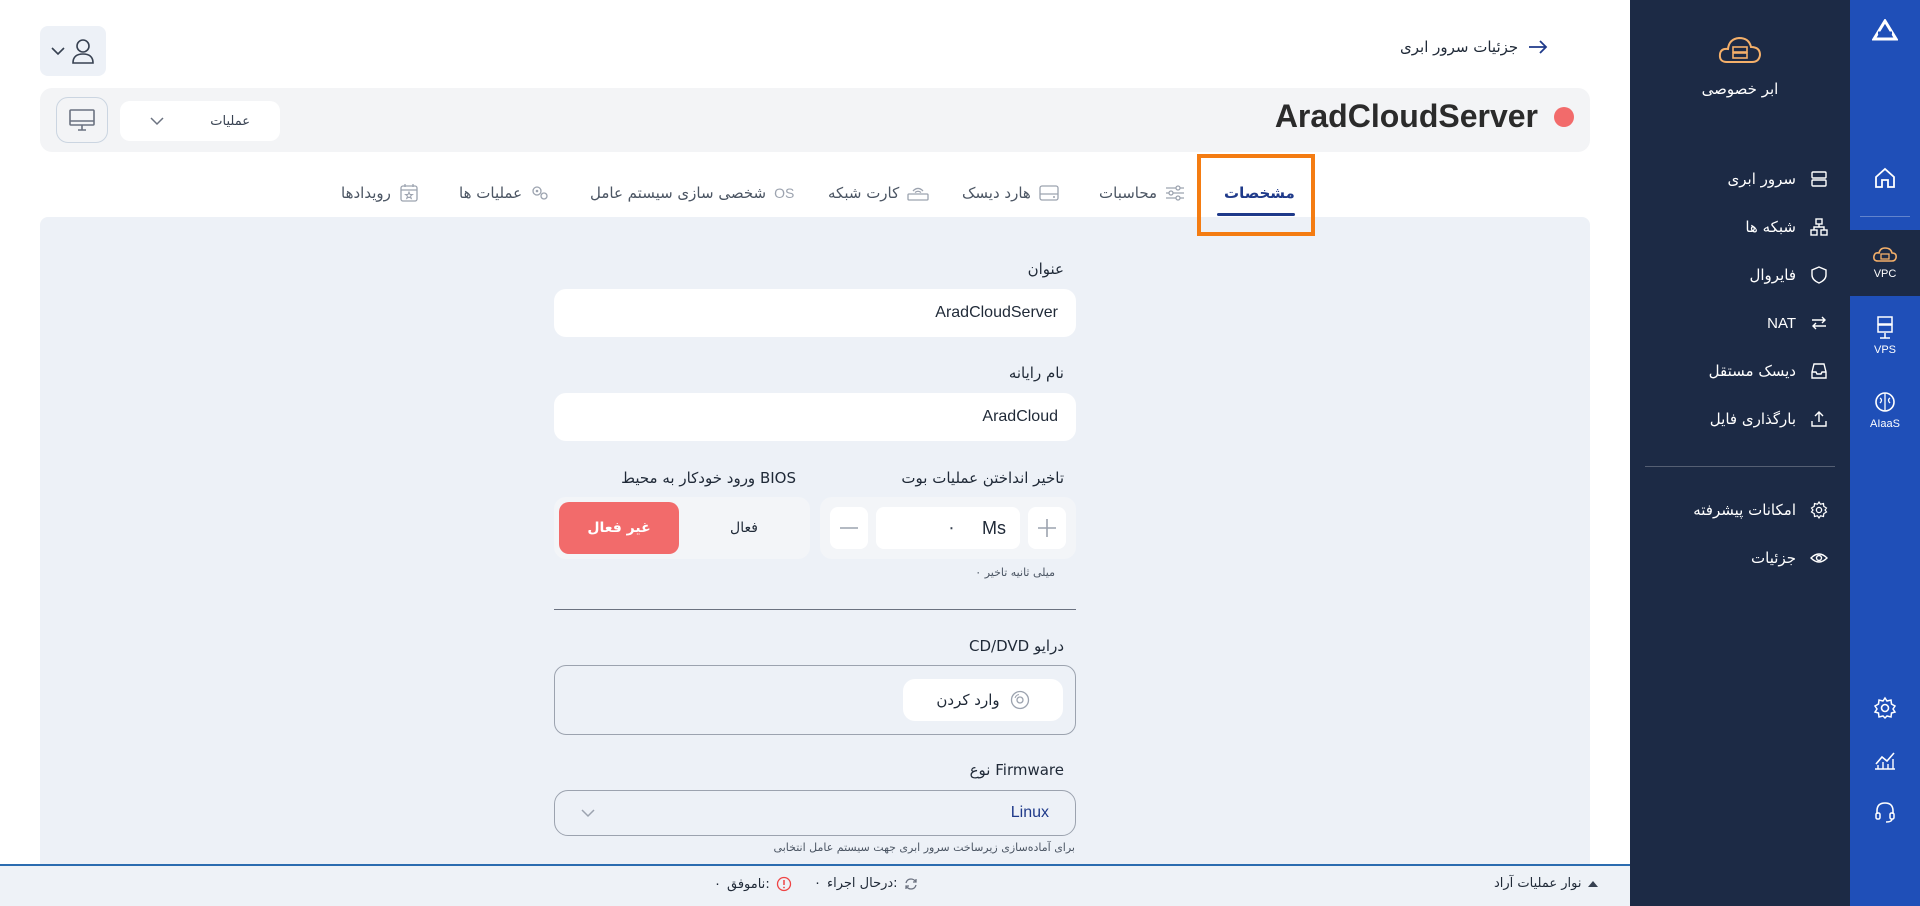 This screenshot has height=906, width=1920. What do you see at coordinates (1020, 416) in the screenshot?
I see `hostname-input-value: AradCloud` at bounding box center [1020, 416].